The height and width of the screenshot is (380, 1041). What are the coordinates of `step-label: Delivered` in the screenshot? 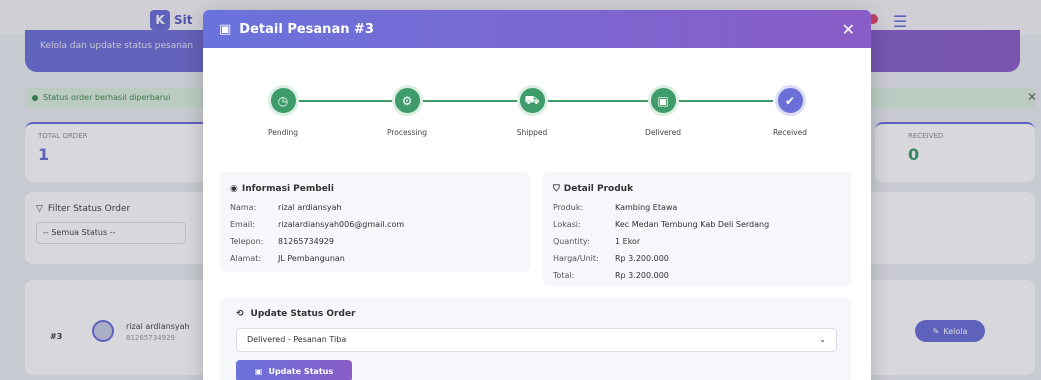 It's located at (663, 132).